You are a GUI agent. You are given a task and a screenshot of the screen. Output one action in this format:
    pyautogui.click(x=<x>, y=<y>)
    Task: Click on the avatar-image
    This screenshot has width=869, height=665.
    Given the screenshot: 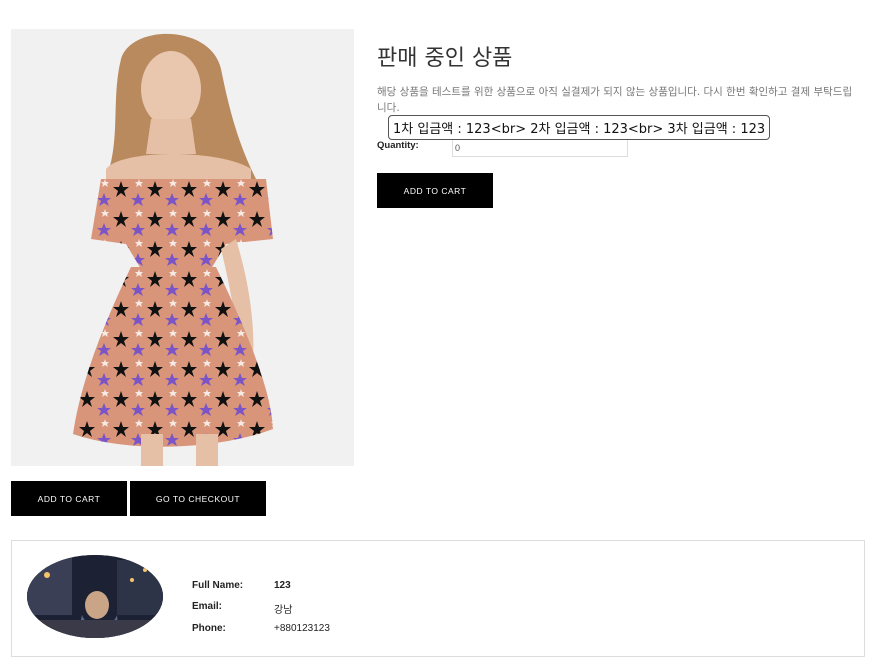 What is the action you would take?
    pyautogui.click(x=95, y=596)
    